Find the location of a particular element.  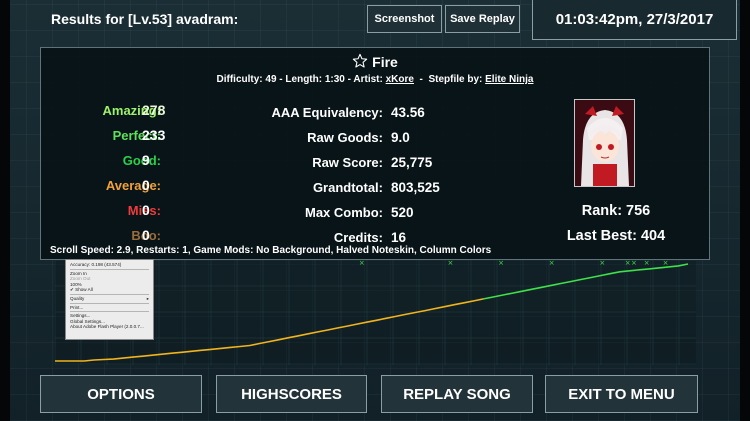

right-letterbox is located at coordinates (745, 210).